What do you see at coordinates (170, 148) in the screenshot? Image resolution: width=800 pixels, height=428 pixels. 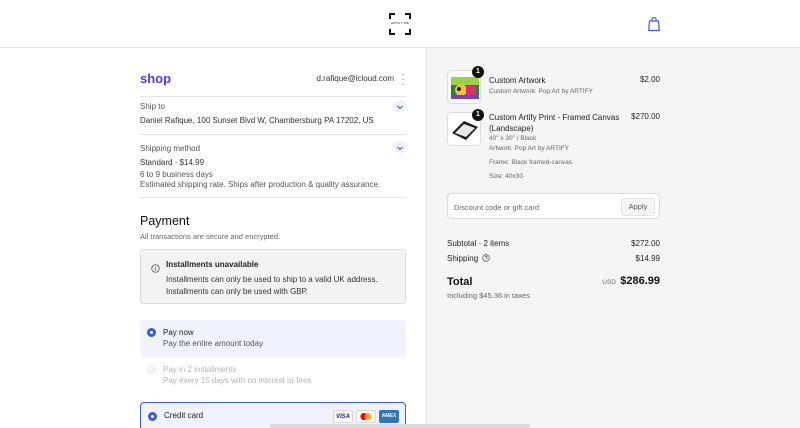 I see `shipping-method-label: Shipping method` at bounding box center [170, 148].